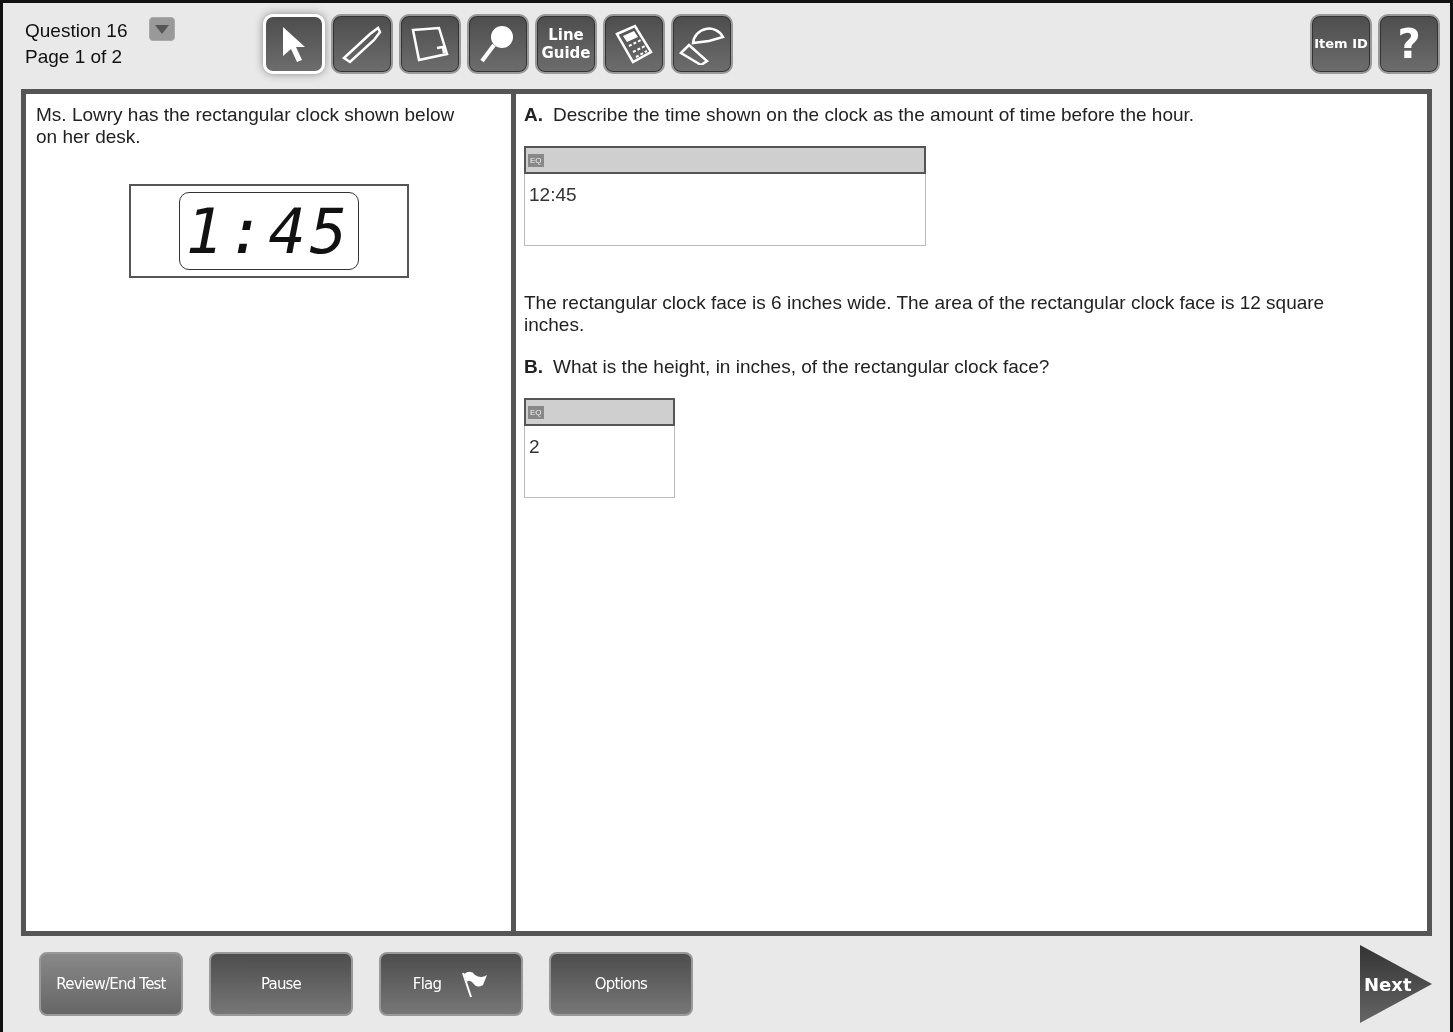  Describe the element at coordinates (860, 115) in the screenshot. I see `question-prompt: A. Describe the time shown on the clock as the amount of time before the hour.` at that location.